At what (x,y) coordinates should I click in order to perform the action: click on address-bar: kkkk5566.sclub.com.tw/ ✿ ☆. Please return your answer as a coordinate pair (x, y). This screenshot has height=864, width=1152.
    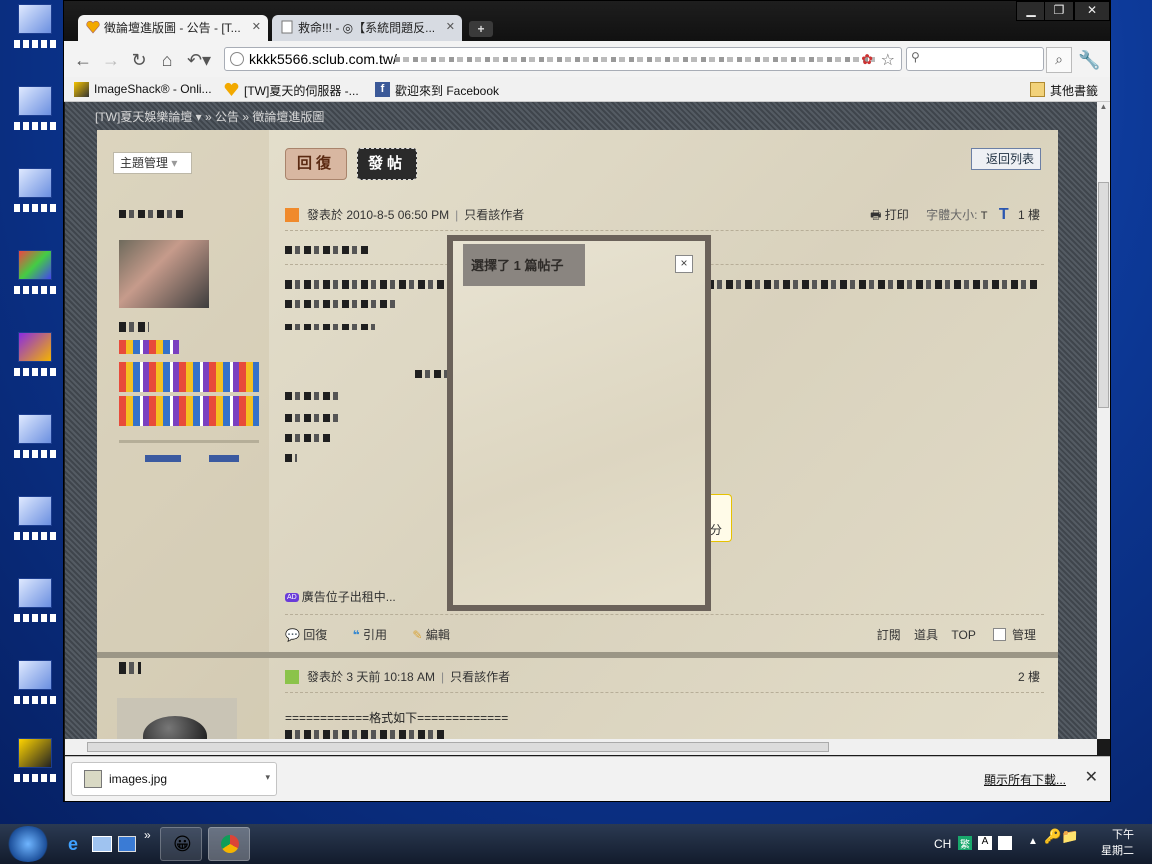
    Looking at the image, I should click on (563, 59).